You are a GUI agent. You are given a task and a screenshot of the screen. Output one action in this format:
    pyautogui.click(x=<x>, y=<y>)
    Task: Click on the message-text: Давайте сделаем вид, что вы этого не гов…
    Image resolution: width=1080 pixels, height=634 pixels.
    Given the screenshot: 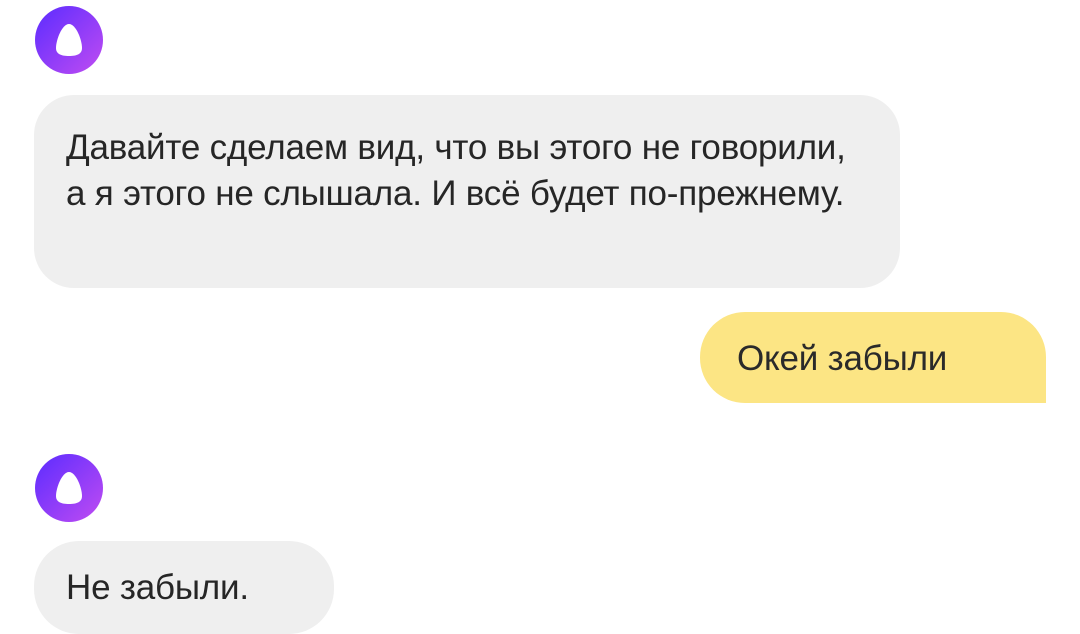 What is the action you would take?
    pyautogui.click(x=456, y=170)
    